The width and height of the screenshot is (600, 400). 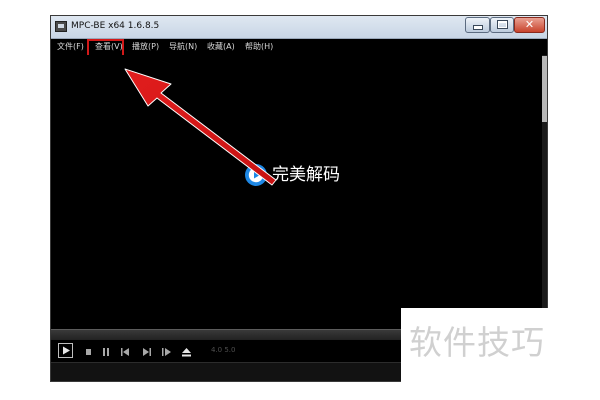 What do you see at coordinates (306, 175) in the screenshot?
I see `logo-text: 完美解码` at bounding box center [306, 175].